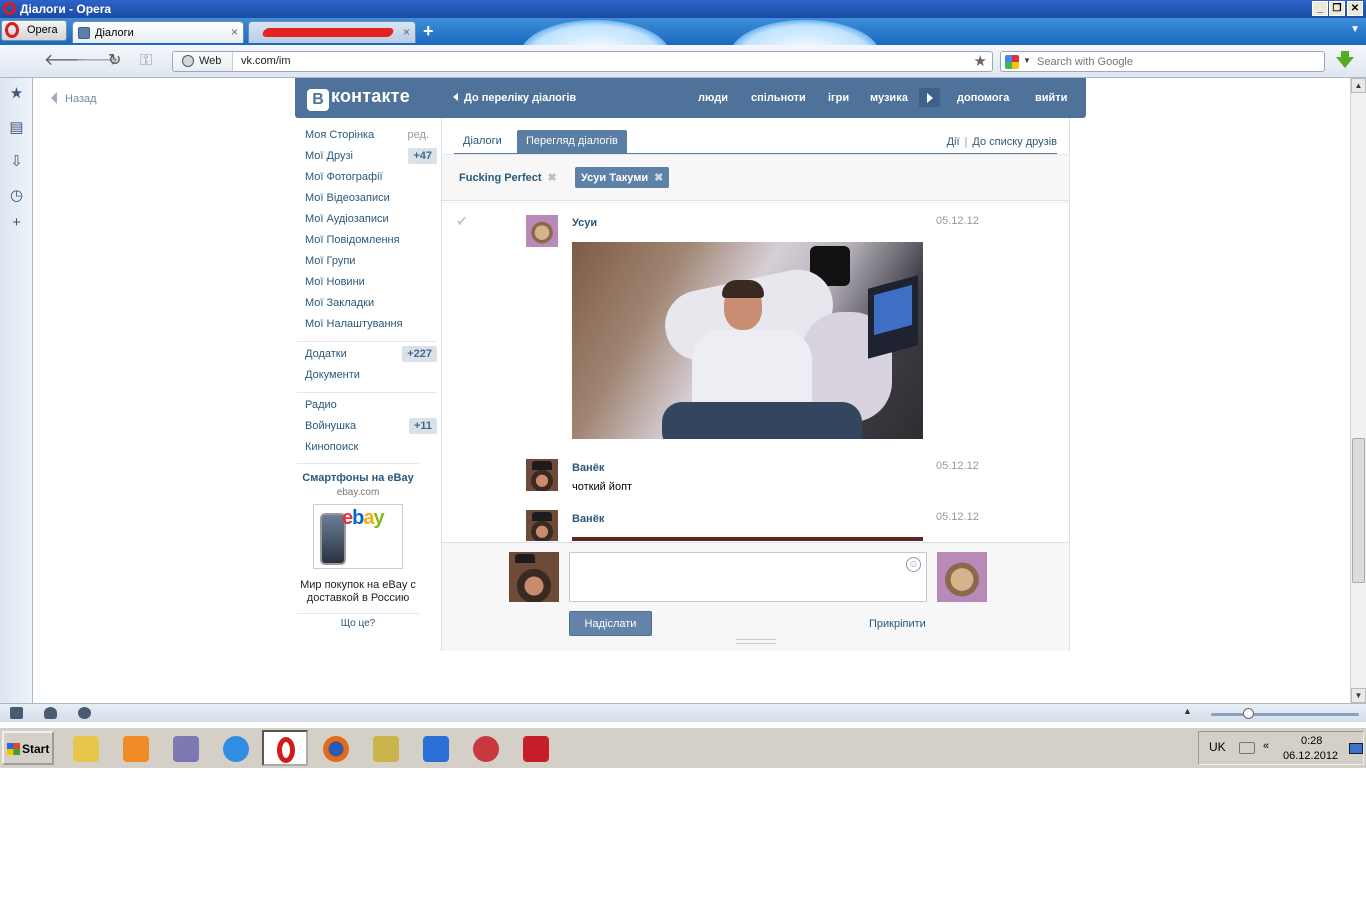 This screenshot has height=909, width=1366. I want to click on search-box: ▼, so click(1162, 61).